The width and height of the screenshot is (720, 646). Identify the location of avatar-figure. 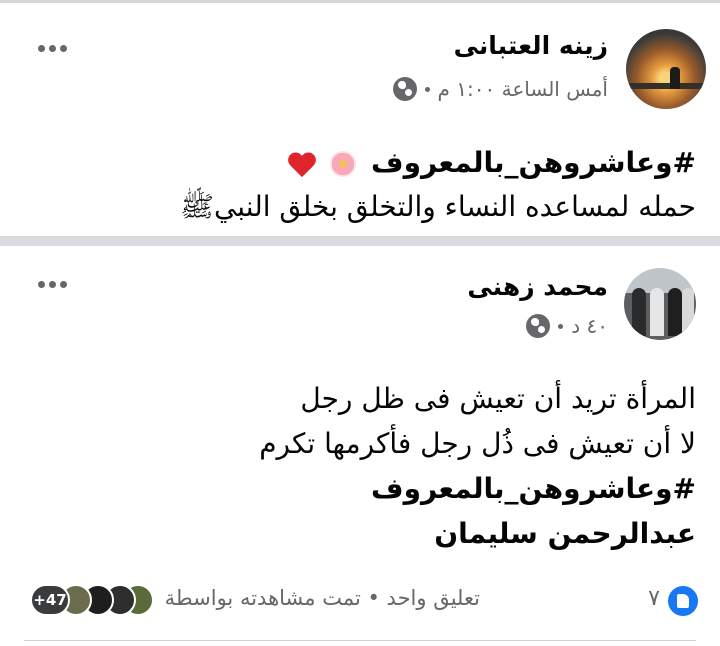
(675, 78).